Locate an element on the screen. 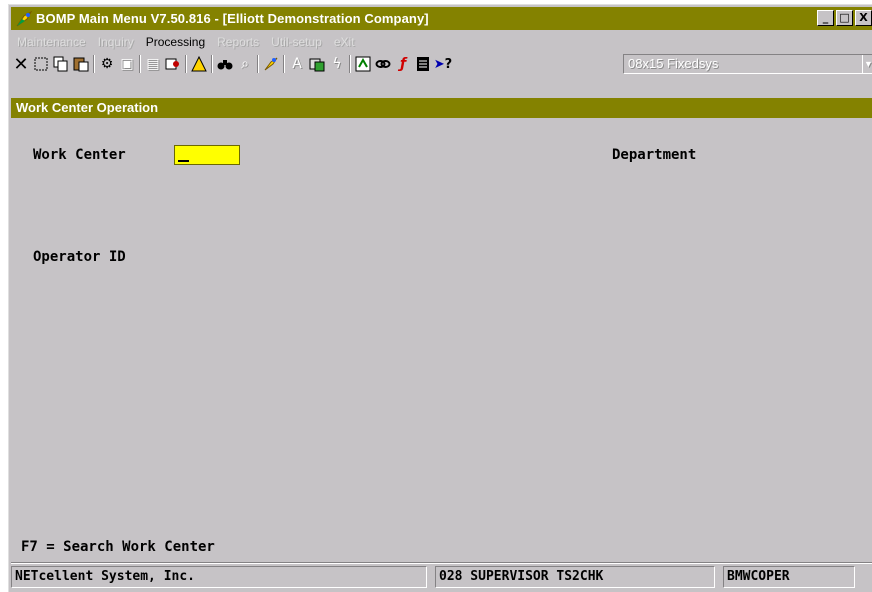  maximize-button: □ is located at coordinates (844, 18).